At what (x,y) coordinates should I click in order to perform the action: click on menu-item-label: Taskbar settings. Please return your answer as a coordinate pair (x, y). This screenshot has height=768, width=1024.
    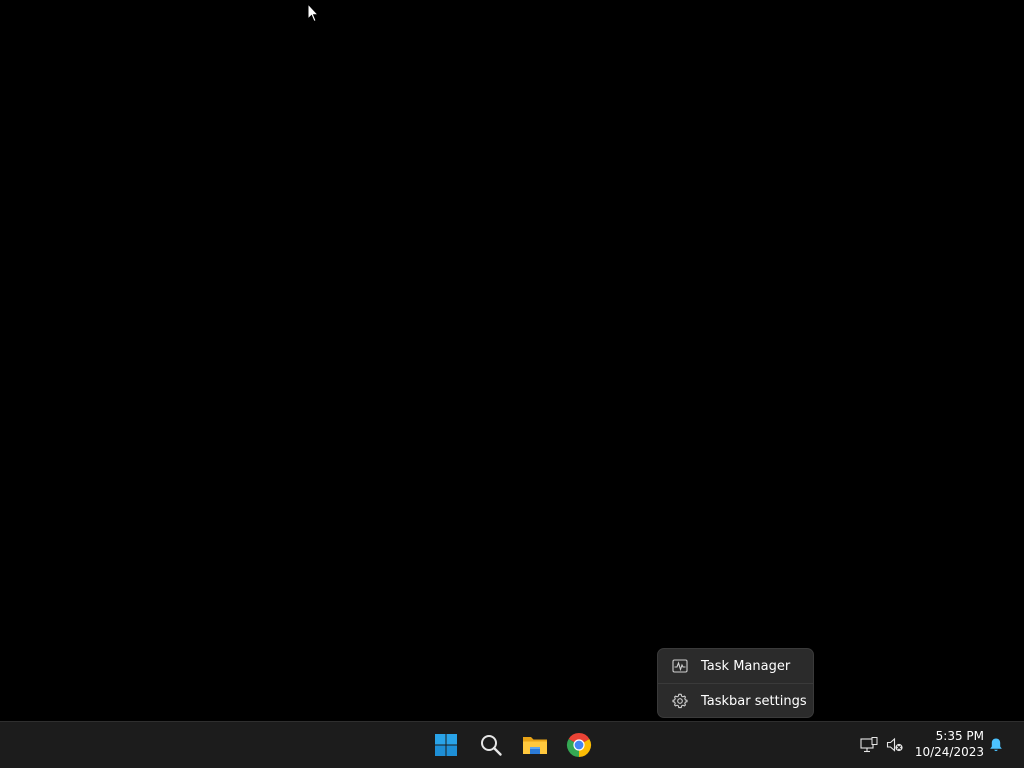
    Looking at the image, I should click on (754, 701).